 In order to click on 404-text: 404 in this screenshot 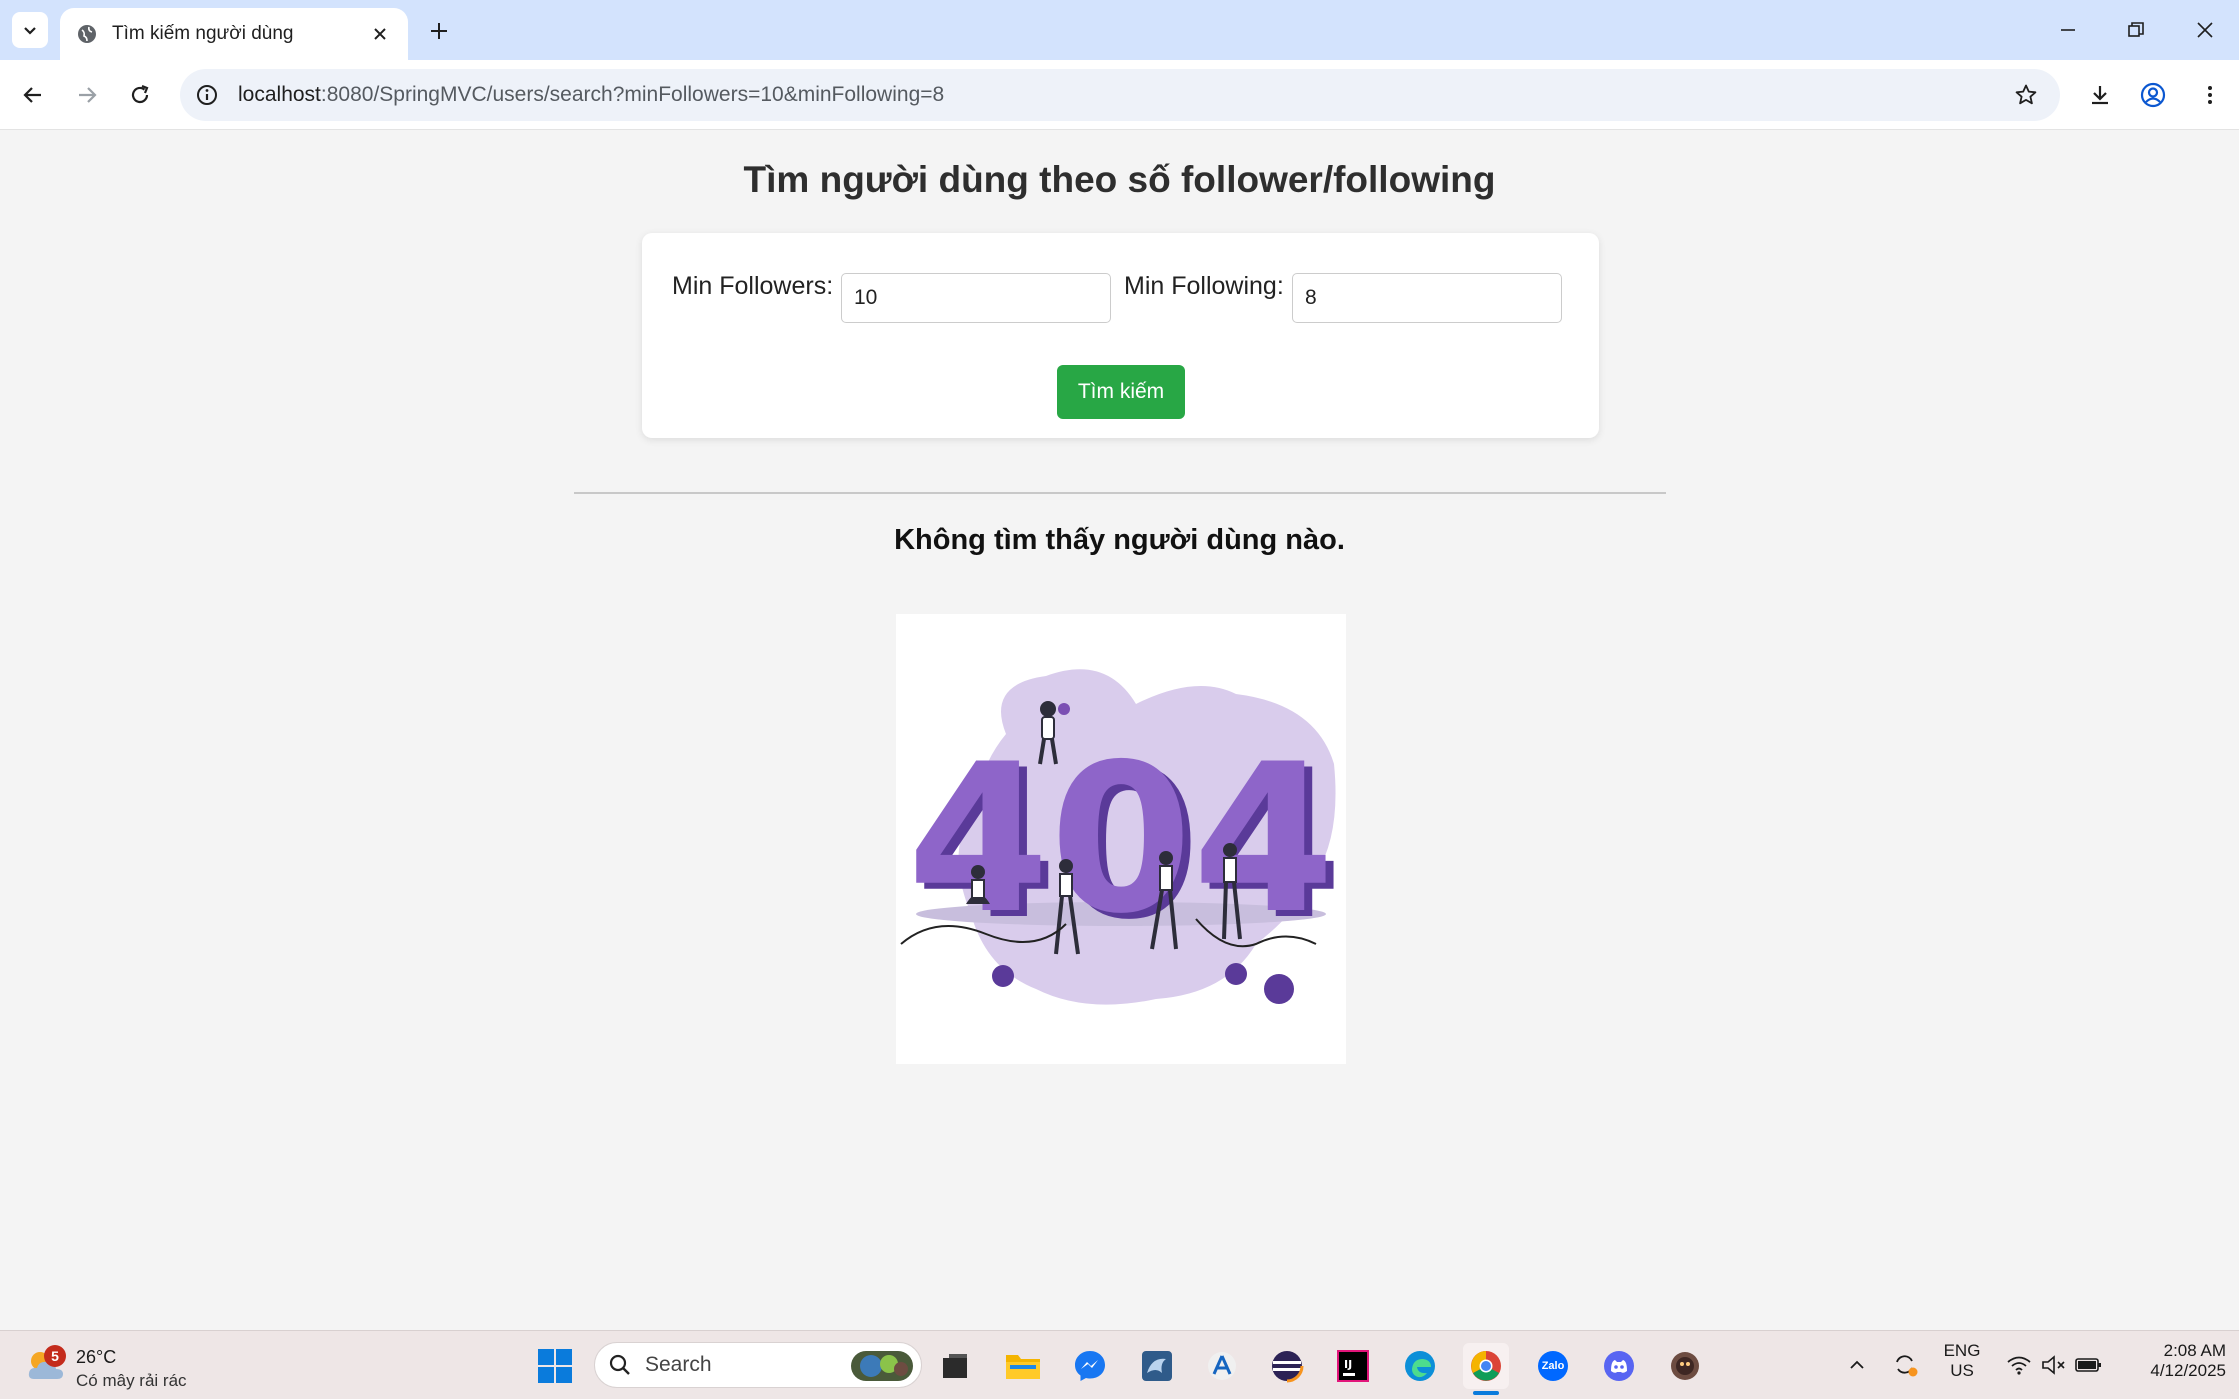, I will do `click(1121, 840)`.